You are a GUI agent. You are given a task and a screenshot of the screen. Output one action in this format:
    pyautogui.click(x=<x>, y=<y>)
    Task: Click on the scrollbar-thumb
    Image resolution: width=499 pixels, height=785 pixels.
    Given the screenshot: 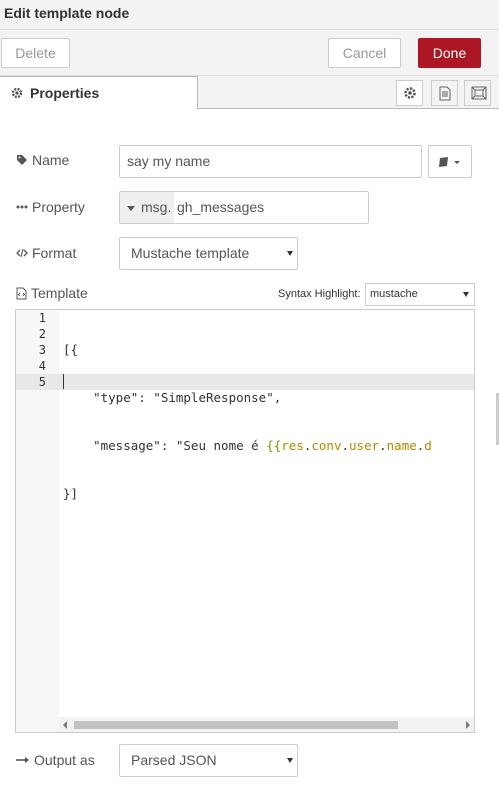 What is the action you would take?
    pyautogui.click(x=236, y=725)
    